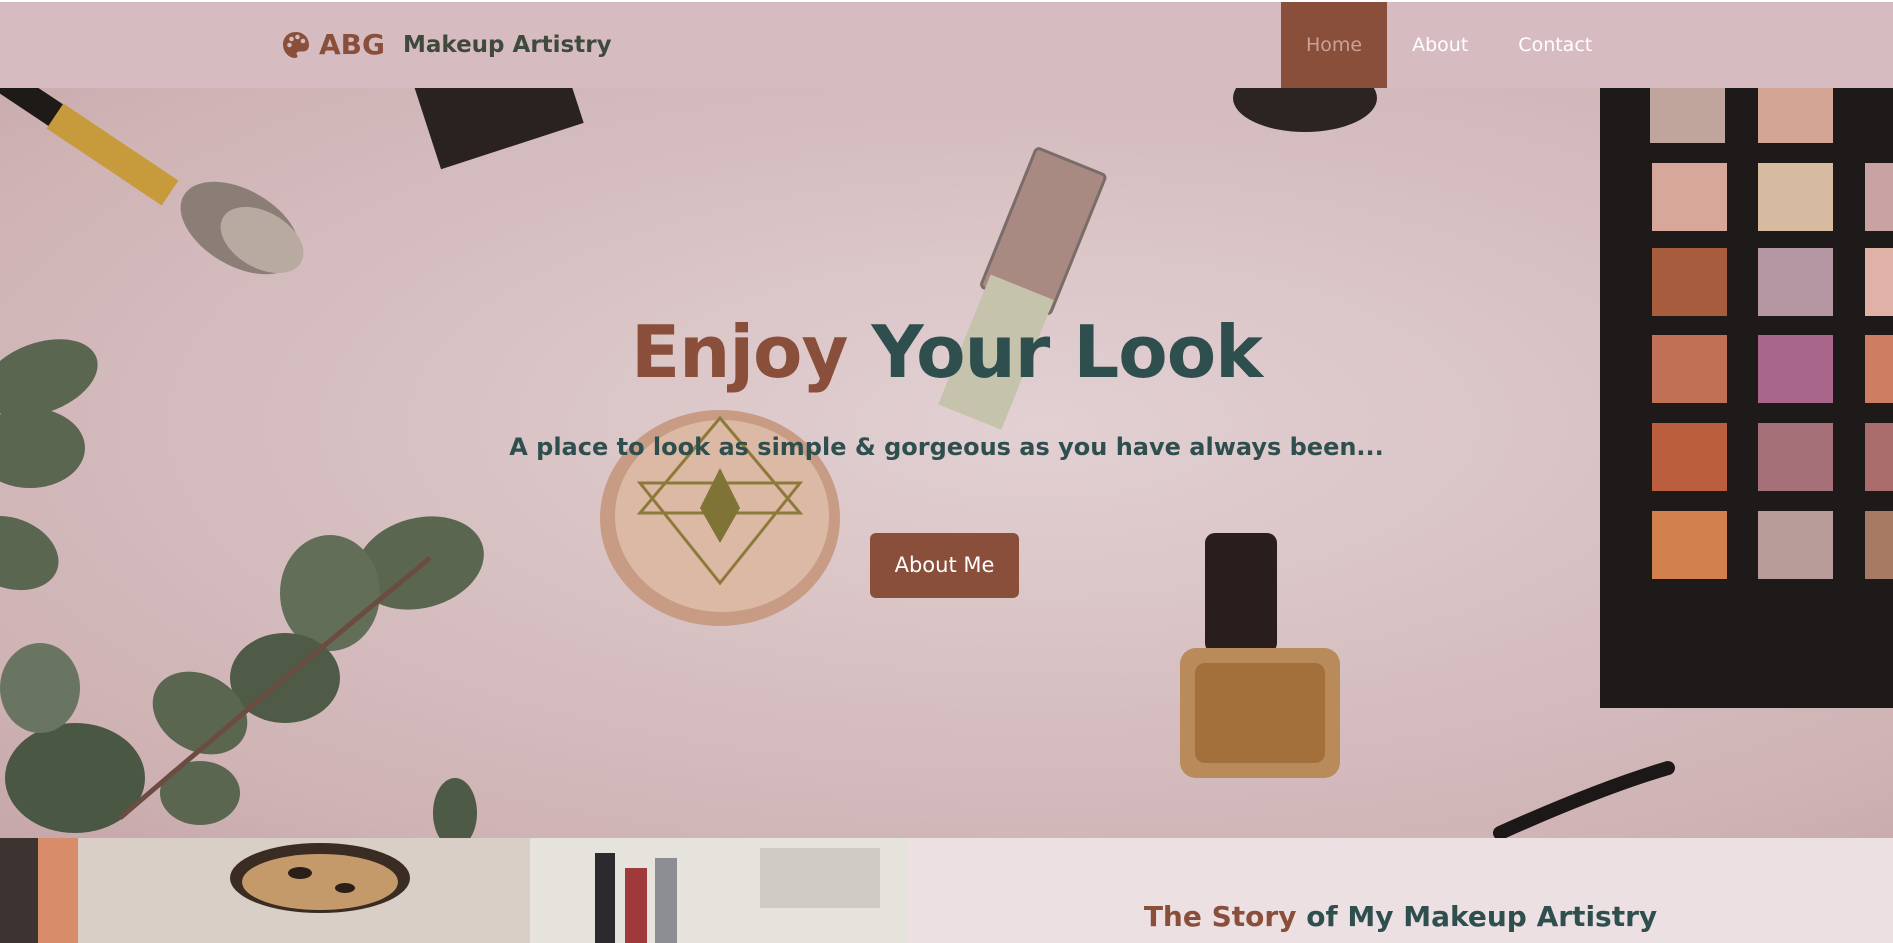  What do you see at coordinates (1260, 655) in the screenshot?
I see `nail-polish-image` at bounding box center [1260, 655].